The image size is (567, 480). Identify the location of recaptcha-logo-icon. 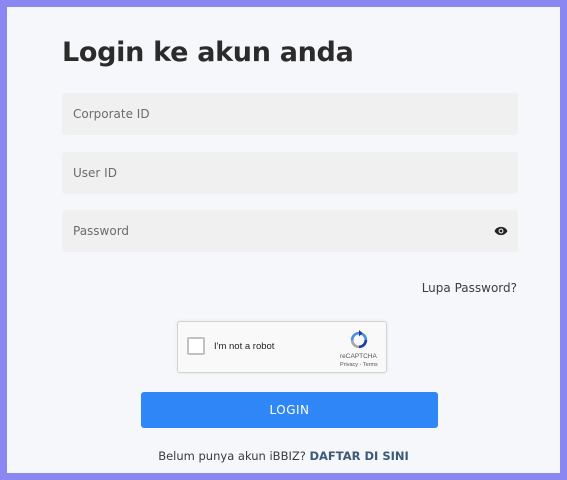
(359, 339).